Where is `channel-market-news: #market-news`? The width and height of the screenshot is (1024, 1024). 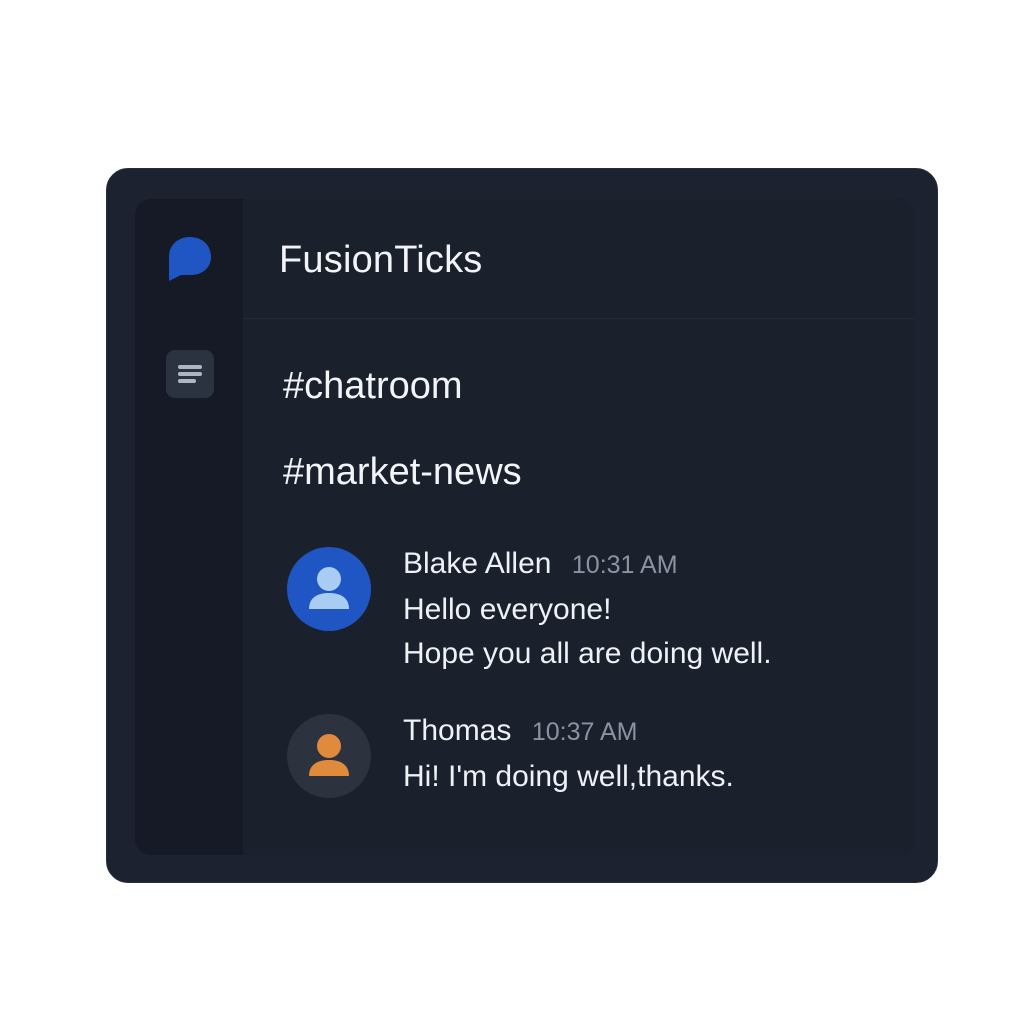
channel-market-news: #market-news is located at coordinates (402, 472).